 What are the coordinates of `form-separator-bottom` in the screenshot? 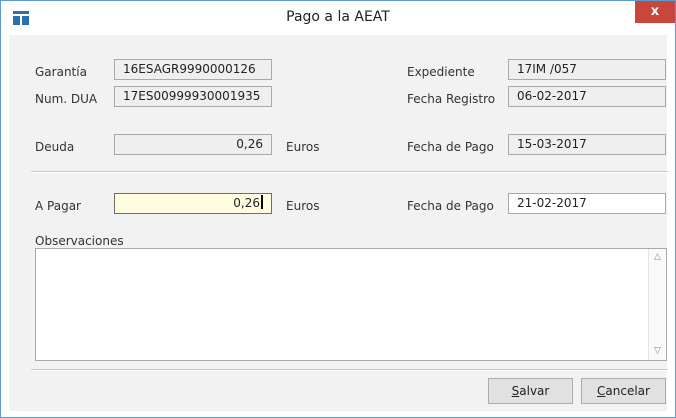 It's located at (349, 370).